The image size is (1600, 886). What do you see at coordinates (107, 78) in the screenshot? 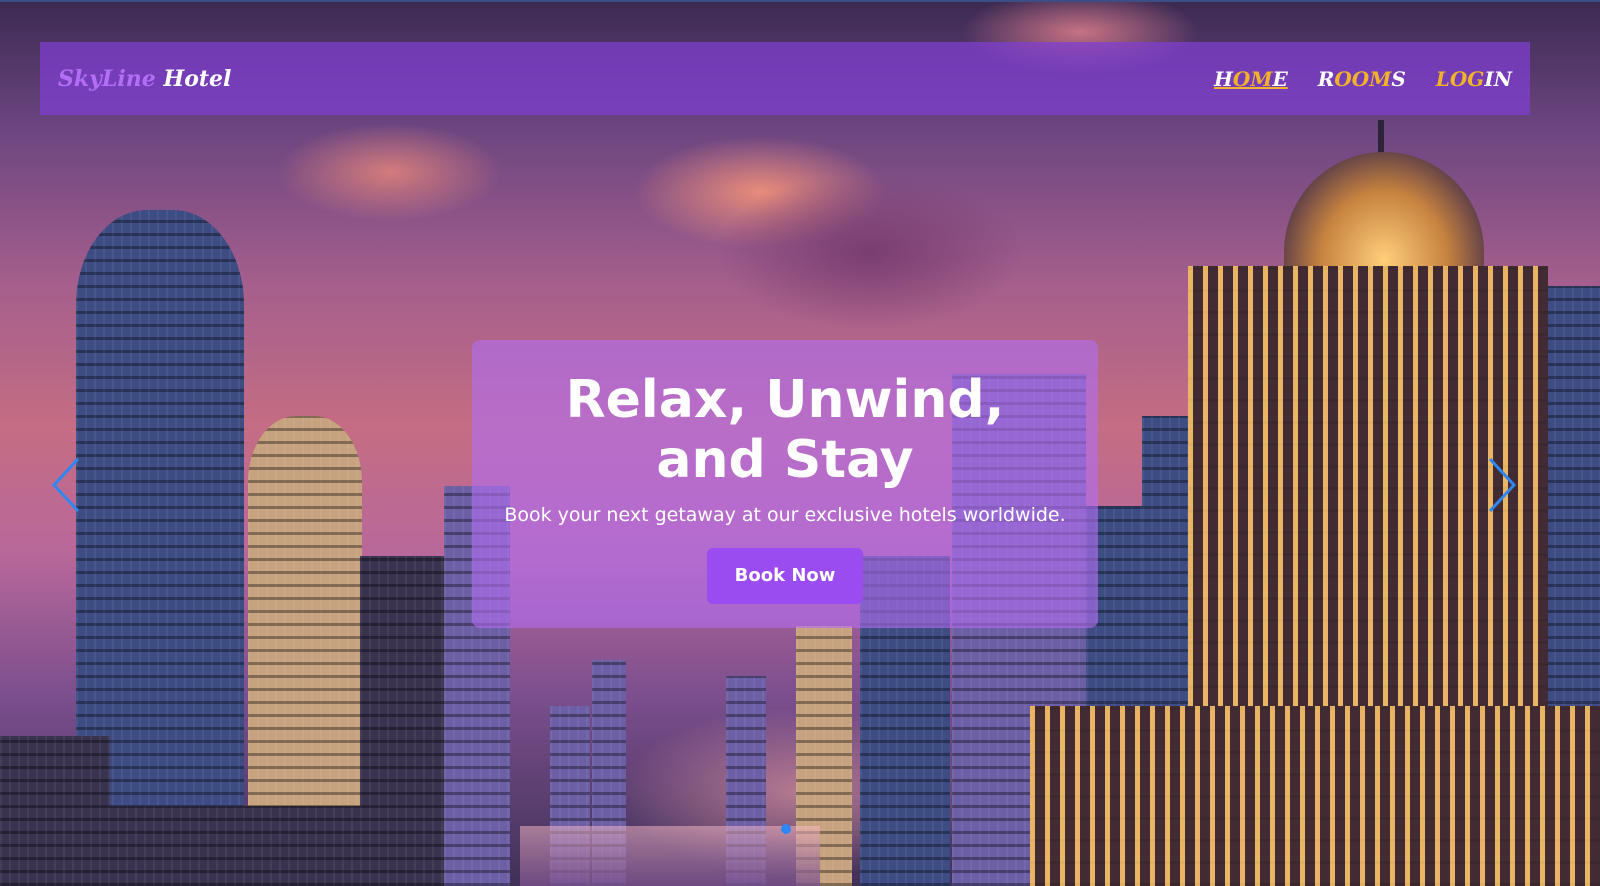
I see `brand-name-accent: SkyLine` at bounding box center [107, 78].